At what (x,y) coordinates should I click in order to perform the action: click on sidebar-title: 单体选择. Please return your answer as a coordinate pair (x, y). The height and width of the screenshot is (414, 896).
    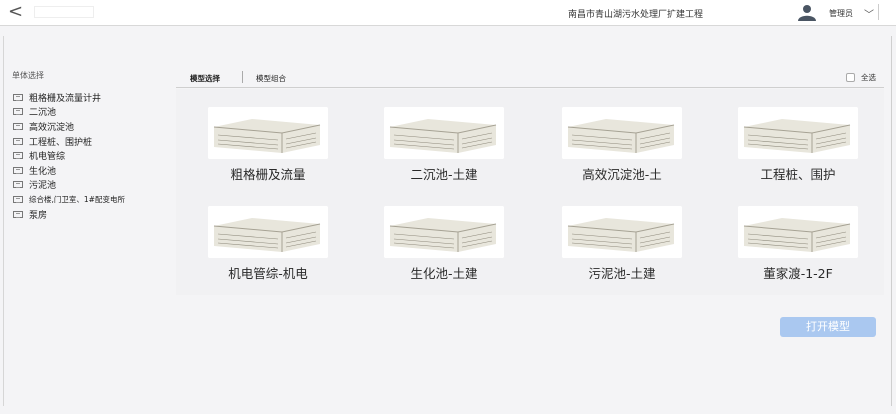
    Looking at the image, I should click on (28, 75).